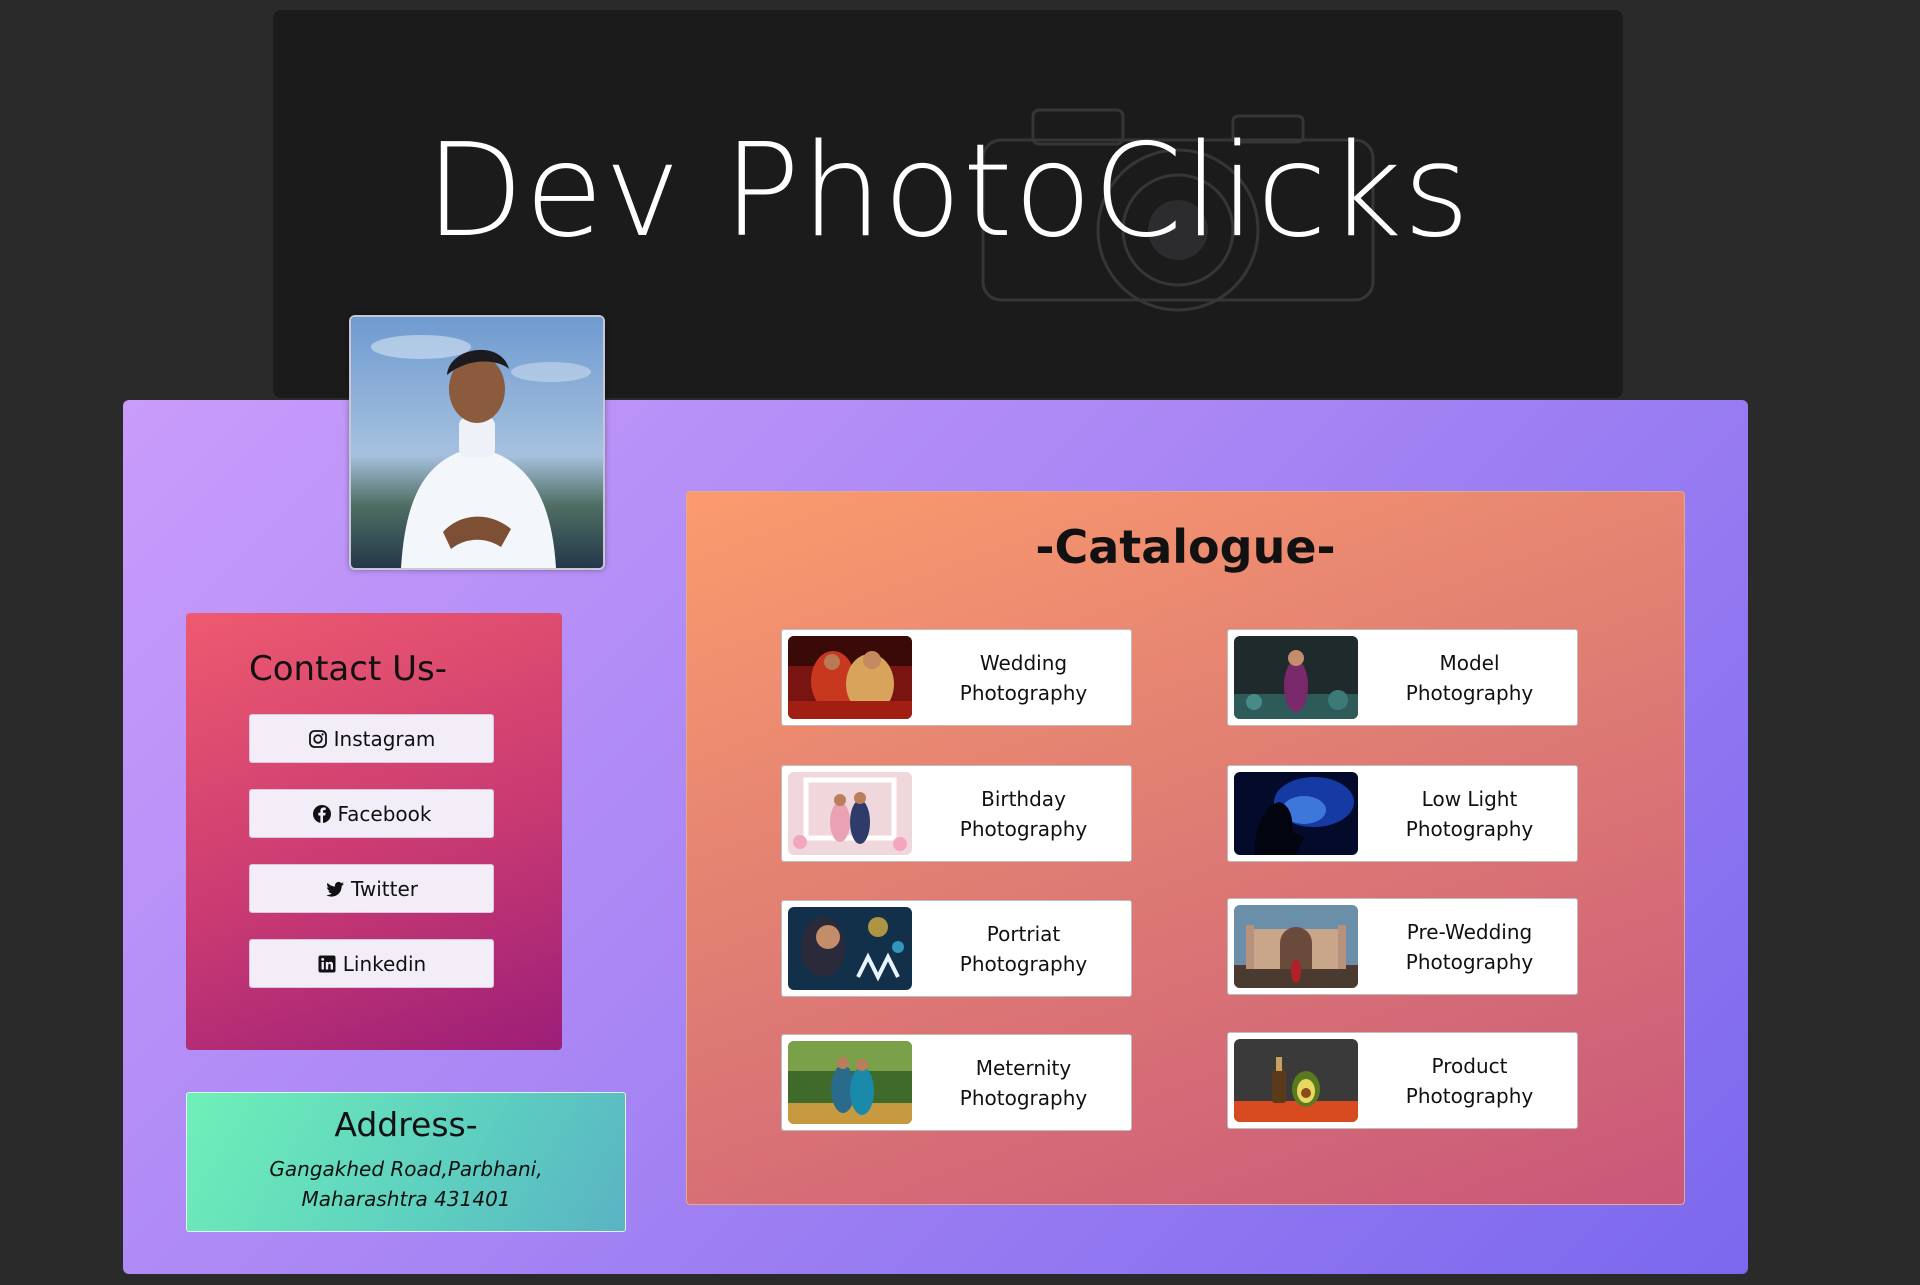 Image resolution: width=1920 pixels, height=1285 pixels. What do you see at coordinates (1469, 677) in the screenshot?
I see `catalogue-item-label: Model Photography` at bounding box center [1469, 677].